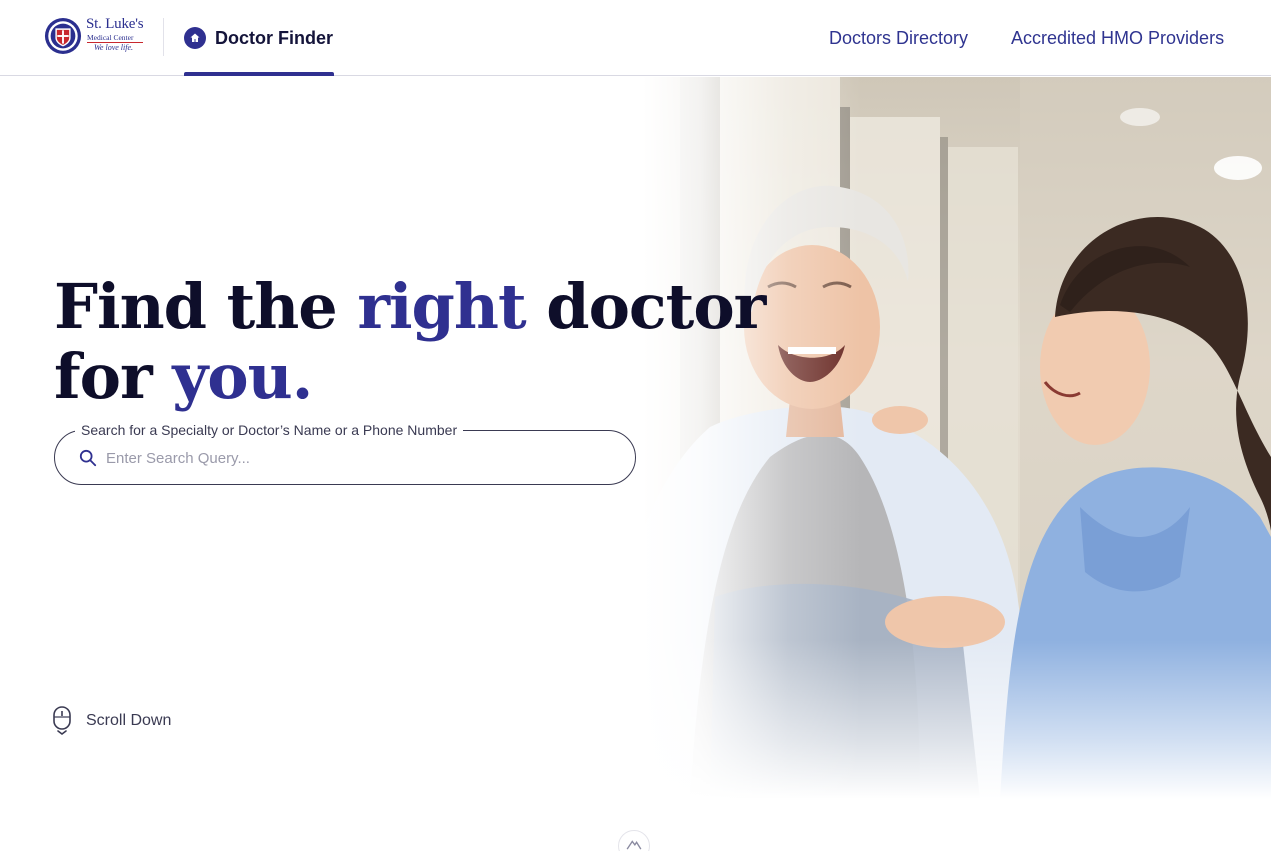  I want to click on headline-line2-pre: for, so click(113, 376).